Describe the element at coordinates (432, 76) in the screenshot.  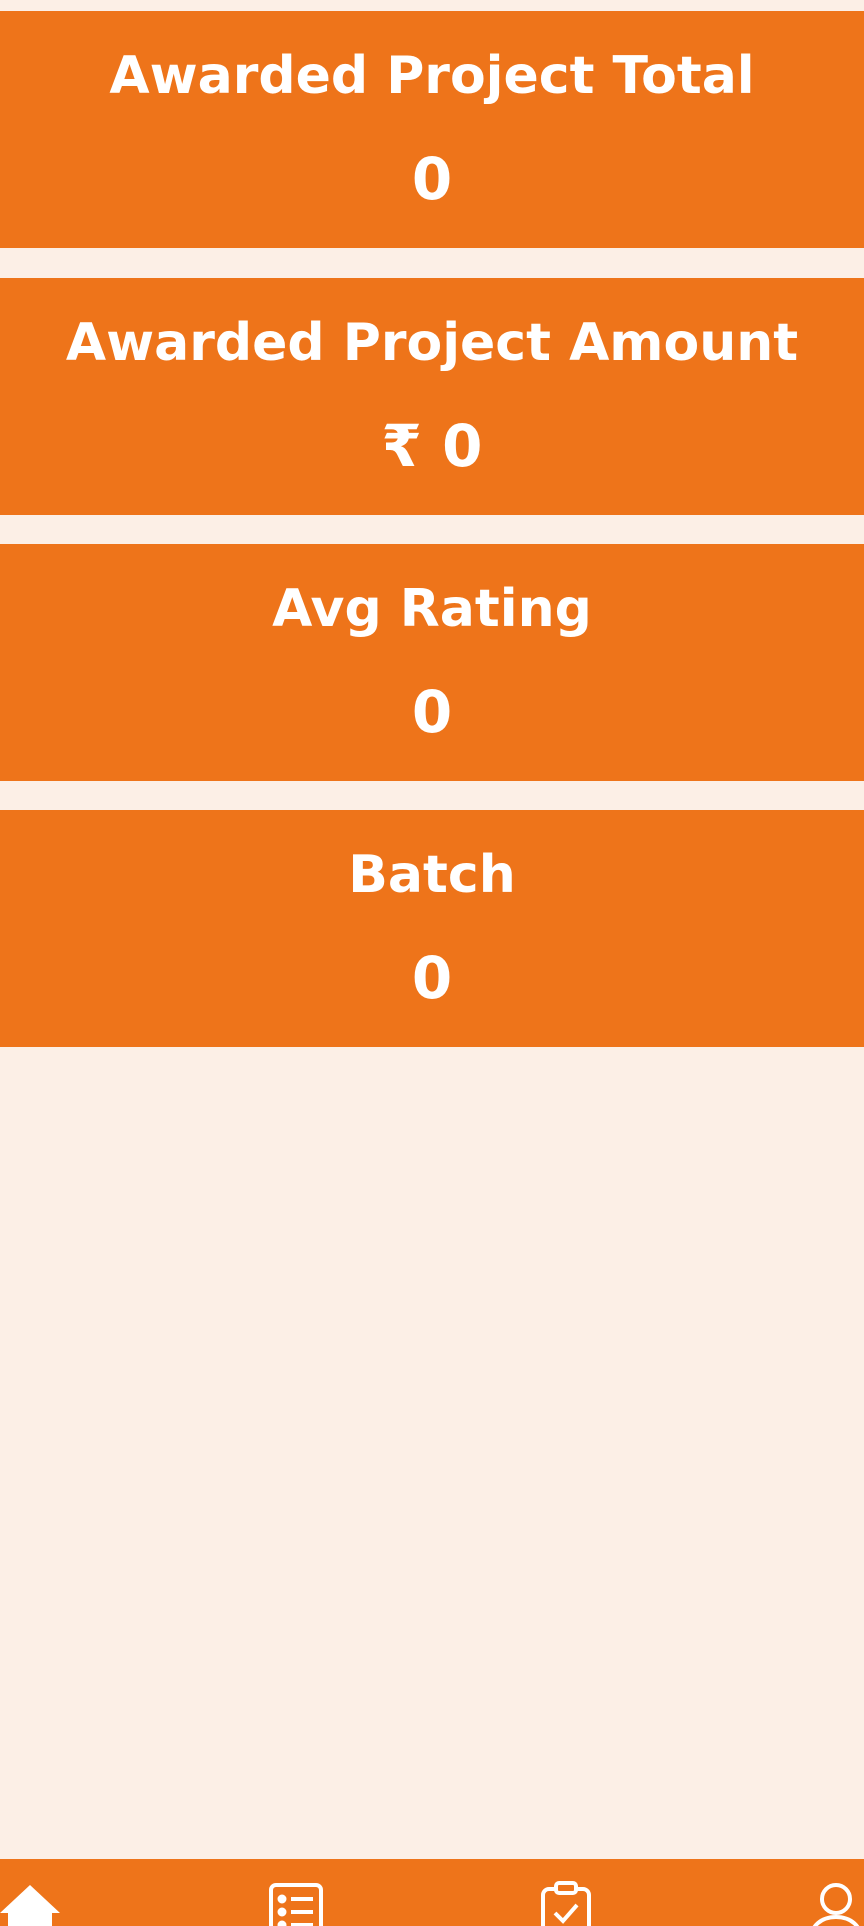
I see `card-title: Awarded Project Total` at that location.